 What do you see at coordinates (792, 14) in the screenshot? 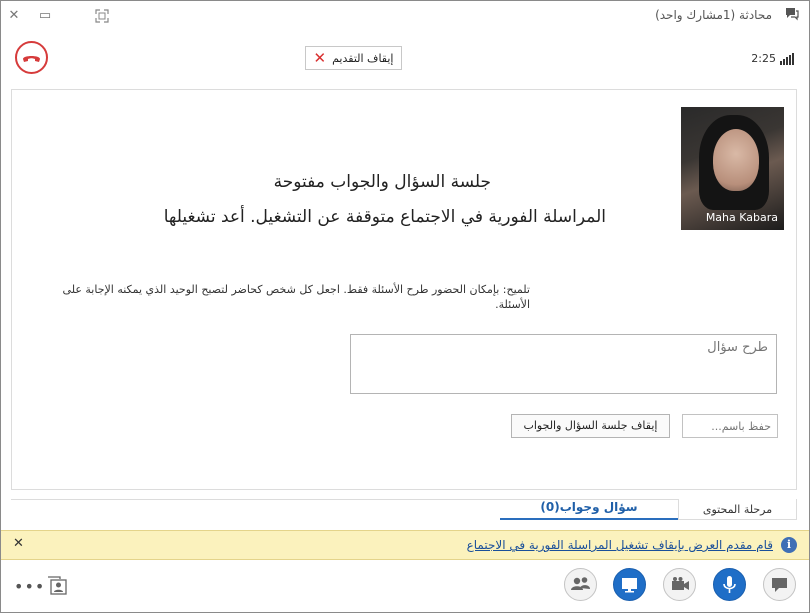
I see `conversation-icon` at bounding box center [792, 14].